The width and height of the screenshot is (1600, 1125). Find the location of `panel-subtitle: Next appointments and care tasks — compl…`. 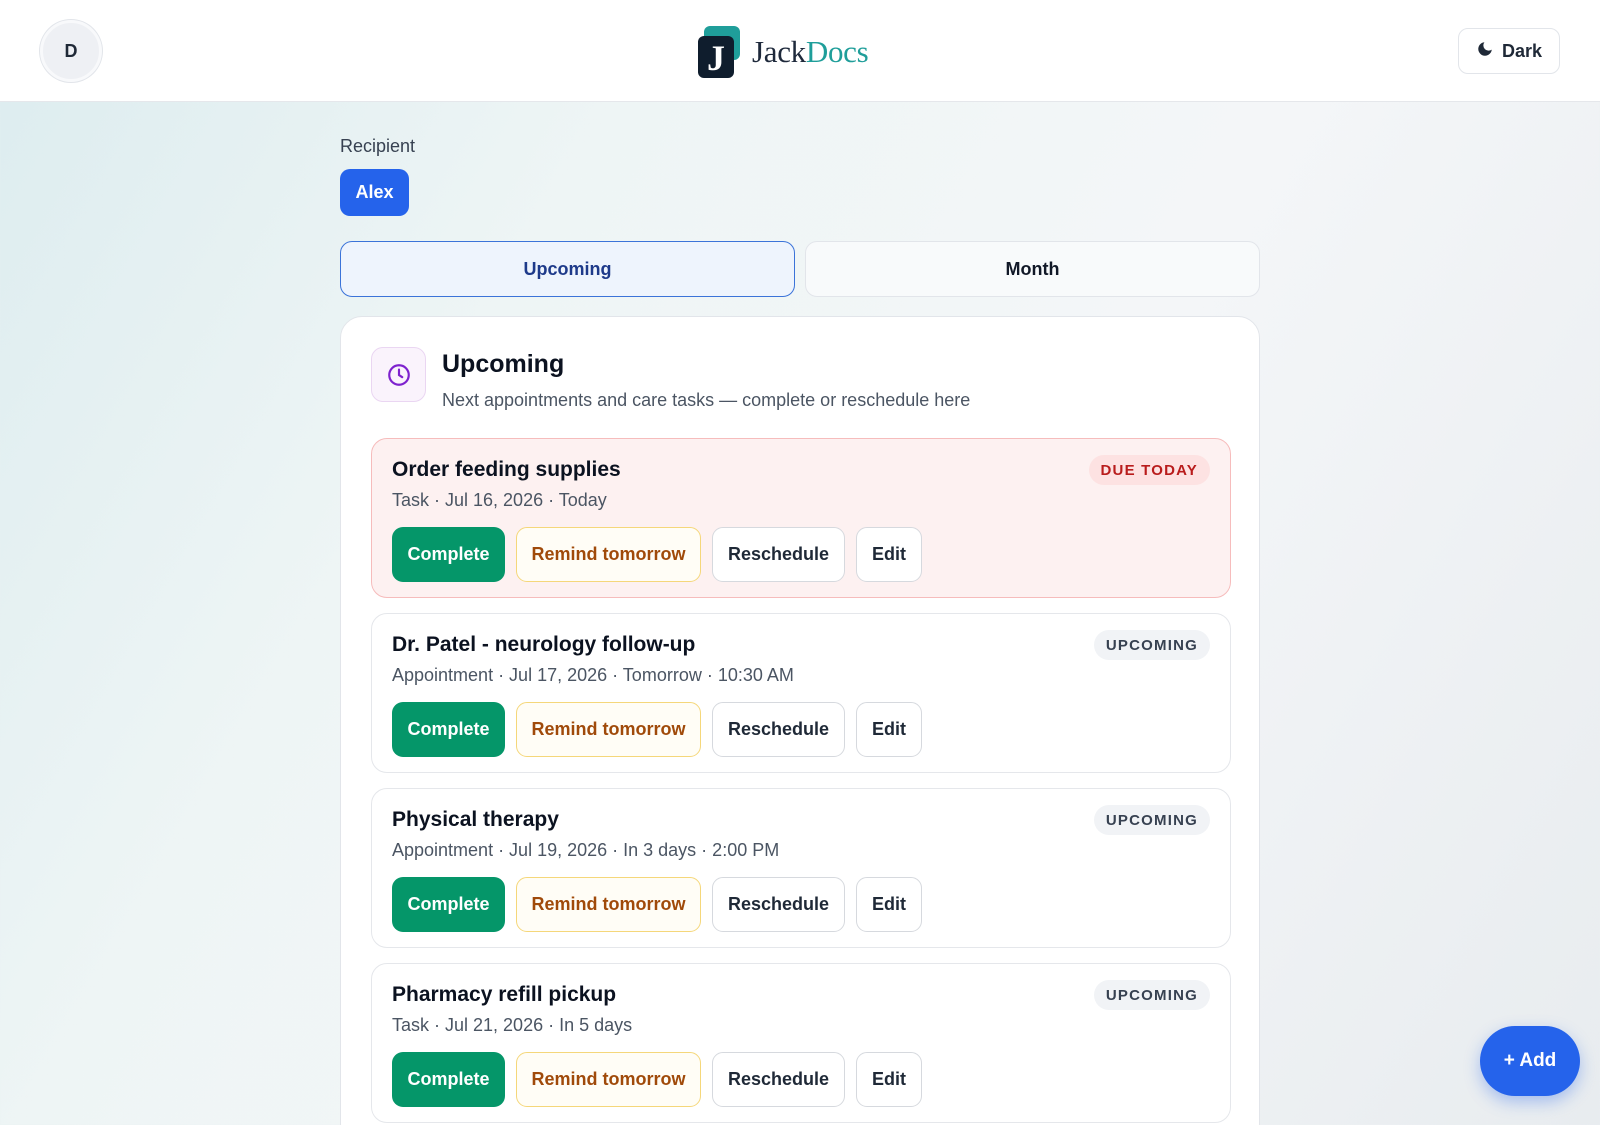

panel-subtitle: Next appointments and care tasks — compl… is located at coordinates (706, 400).